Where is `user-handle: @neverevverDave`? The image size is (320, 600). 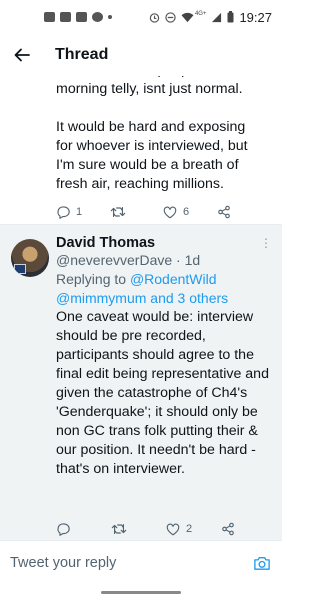 user-handle: @neverevverDave is located at coordinates (114, 260).